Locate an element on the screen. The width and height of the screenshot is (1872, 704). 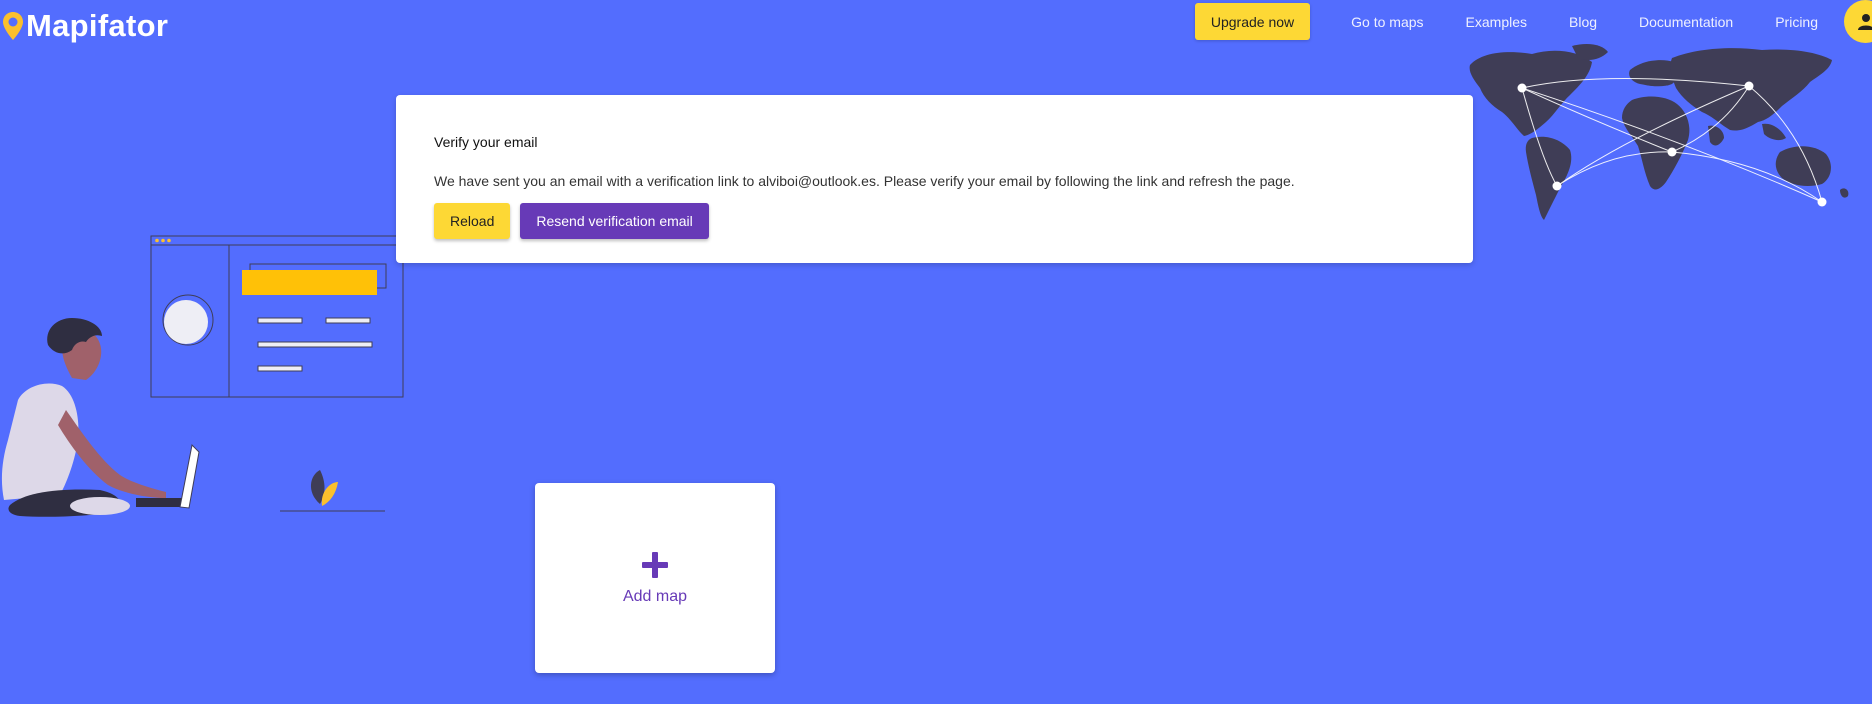
world-map-illustration is located at coordinates (1659, 132).